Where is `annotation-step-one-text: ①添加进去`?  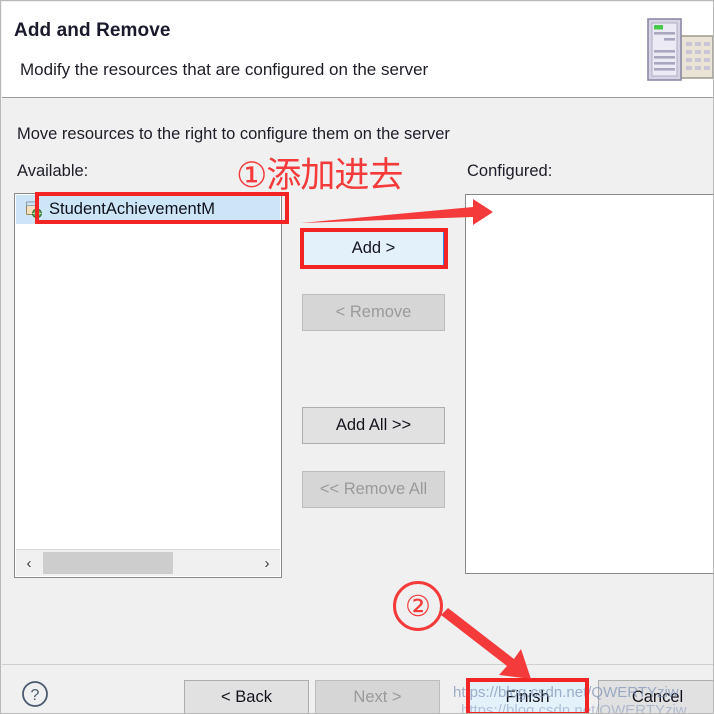 annotation-step-one-text: ①添加进去 is located at coordinates (319, 176).